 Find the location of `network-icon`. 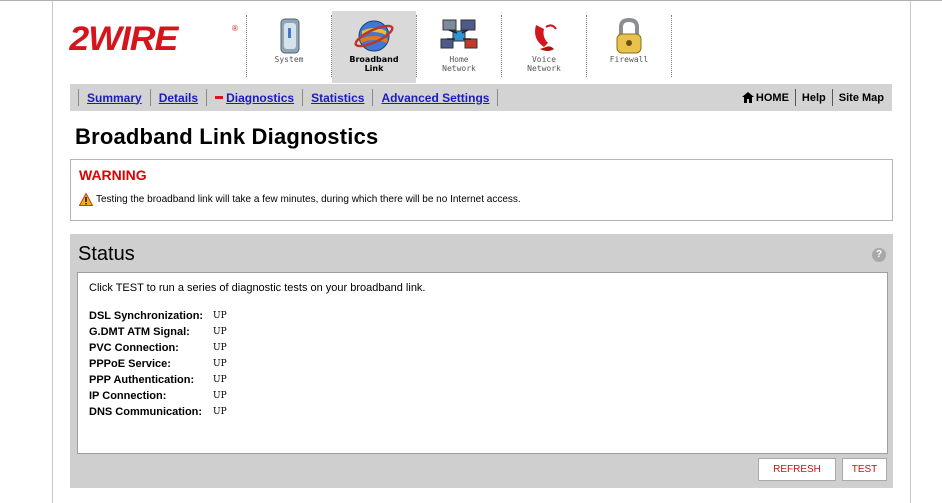

network-icon is located at coordinates (459, 34).